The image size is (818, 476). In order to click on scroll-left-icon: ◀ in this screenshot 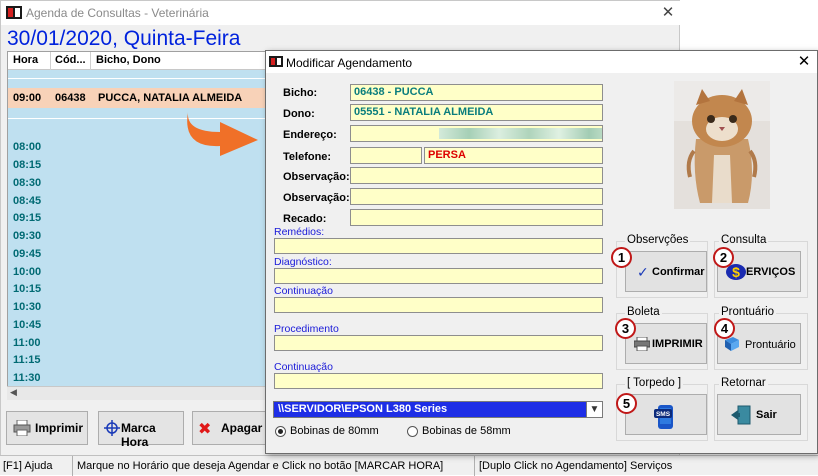, I will do `click(13, 392)`.